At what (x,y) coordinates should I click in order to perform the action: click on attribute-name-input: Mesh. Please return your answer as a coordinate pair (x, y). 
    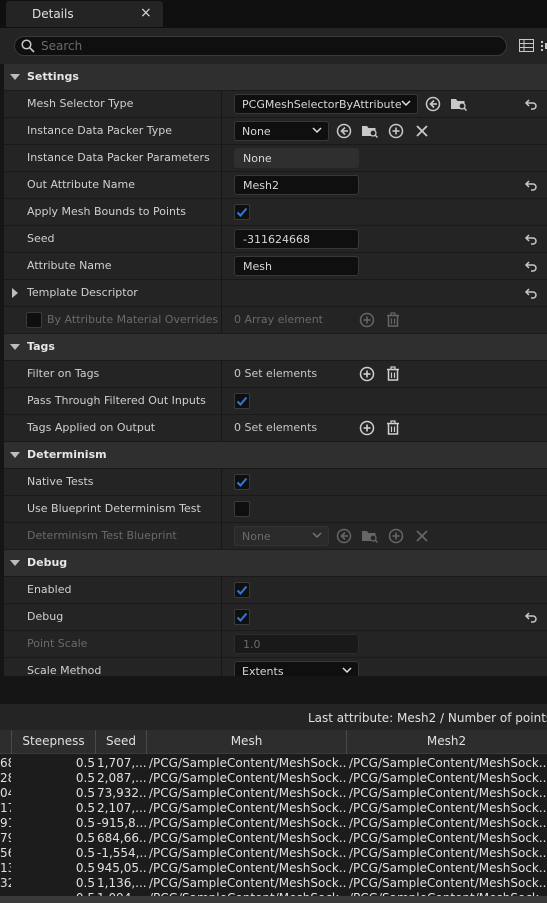
    Looking at the image, I should click on (296, 266).